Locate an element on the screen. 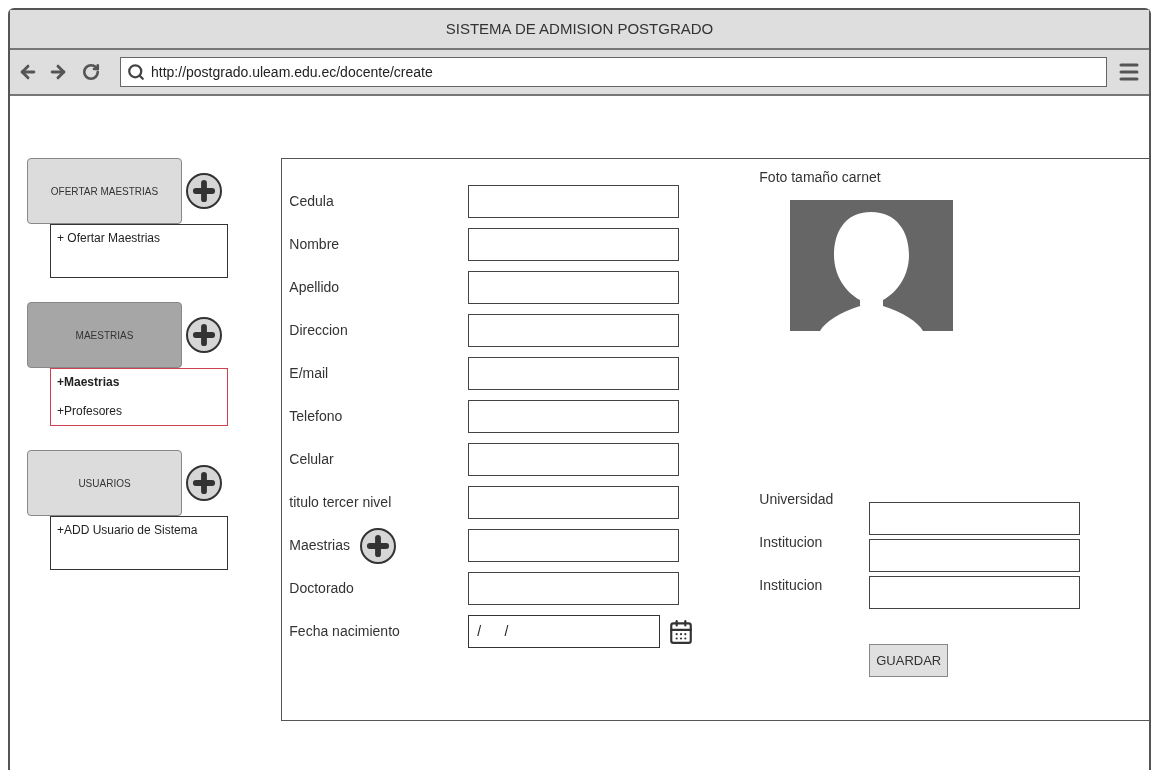  window-title: SISTEMA DE ADMISION POSTGRADO is located at coordinates (579, 28).